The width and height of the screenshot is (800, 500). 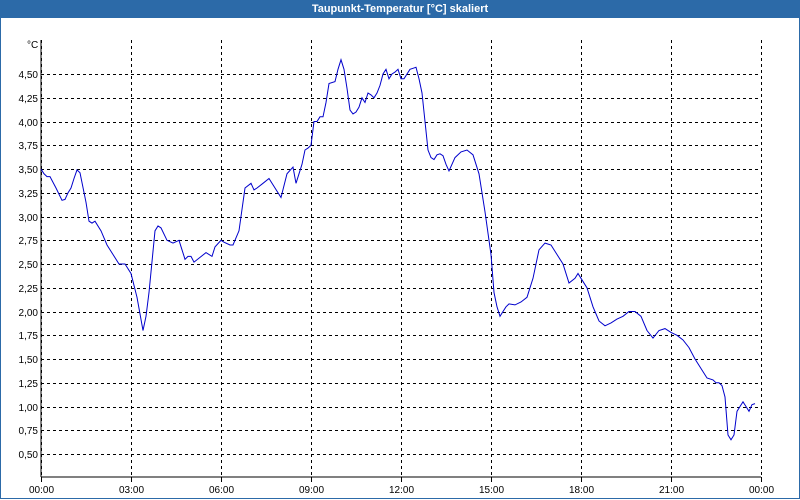 I want to click on y-tick-label: 3,75, so click(x=29, y=146).